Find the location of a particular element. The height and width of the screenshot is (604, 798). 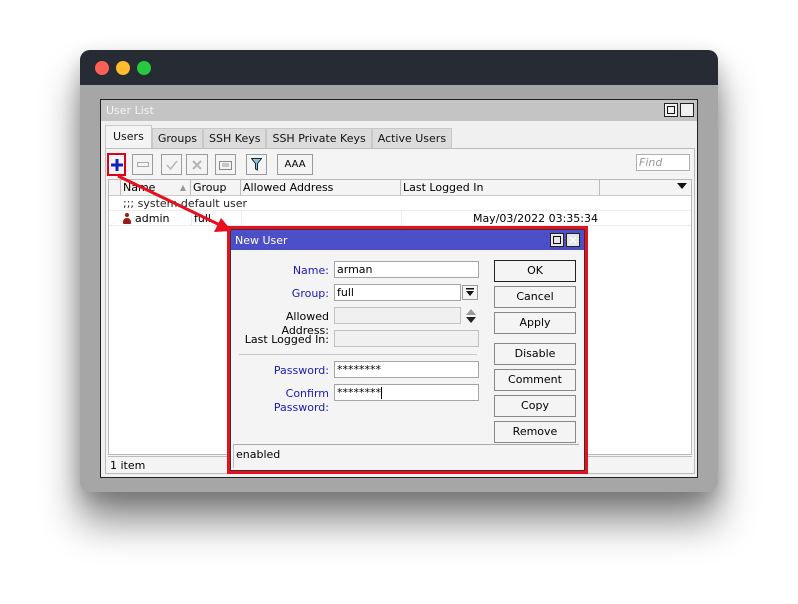

table-row: admin full May/03/2022 03:35:34 is located at coordinates (400, 218).